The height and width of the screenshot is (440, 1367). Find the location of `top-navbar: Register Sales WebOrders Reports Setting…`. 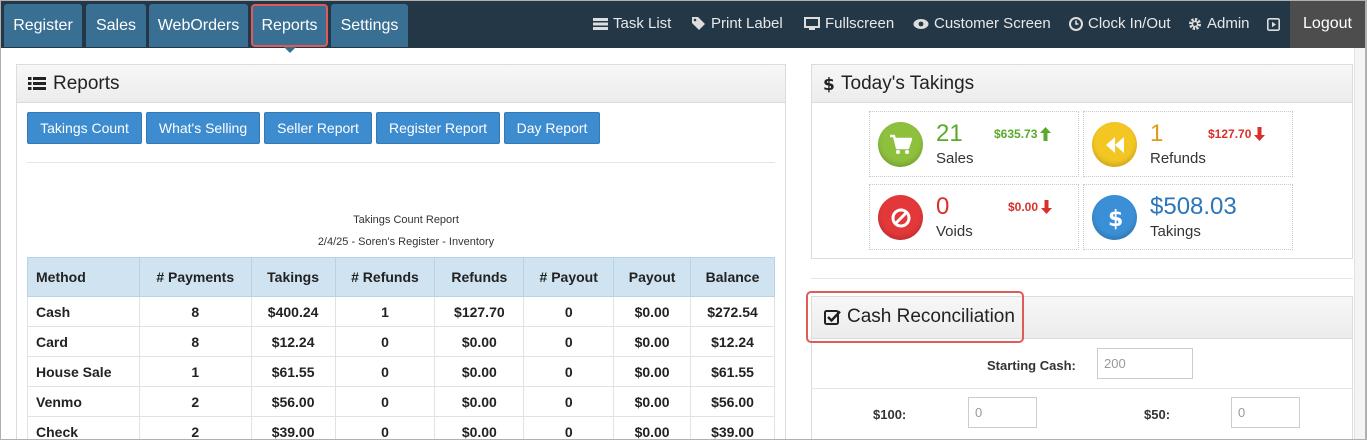

top-navbar: Register Sales WebOrders Reports Setting… is located at coordinates (683, 26).